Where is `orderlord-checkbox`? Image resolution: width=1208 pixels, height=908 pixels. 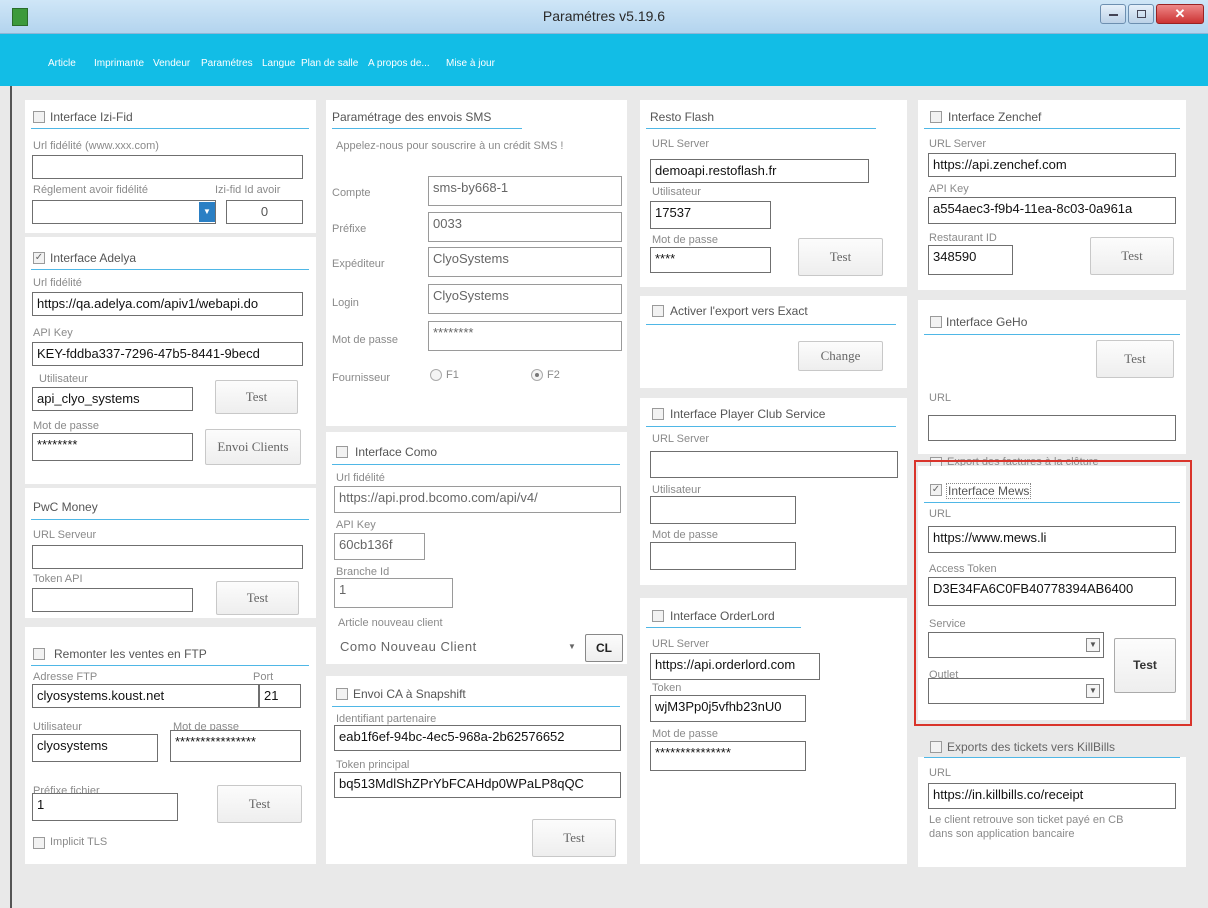 orderlord-checkbox is located at coordinates (658, 616).